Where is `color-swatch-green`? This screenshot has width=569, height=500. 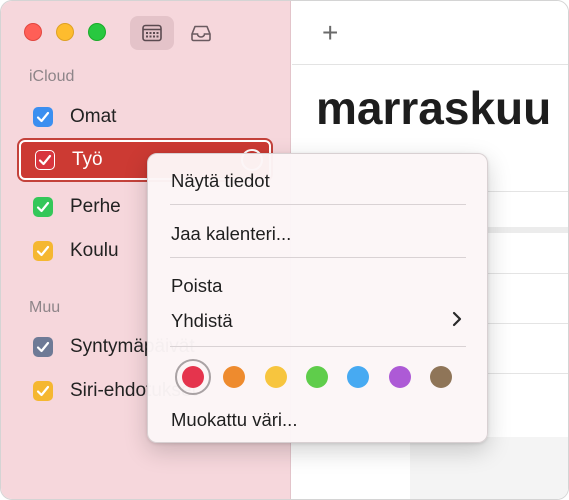 color-swatch-green is located at coordinates (317, 377).